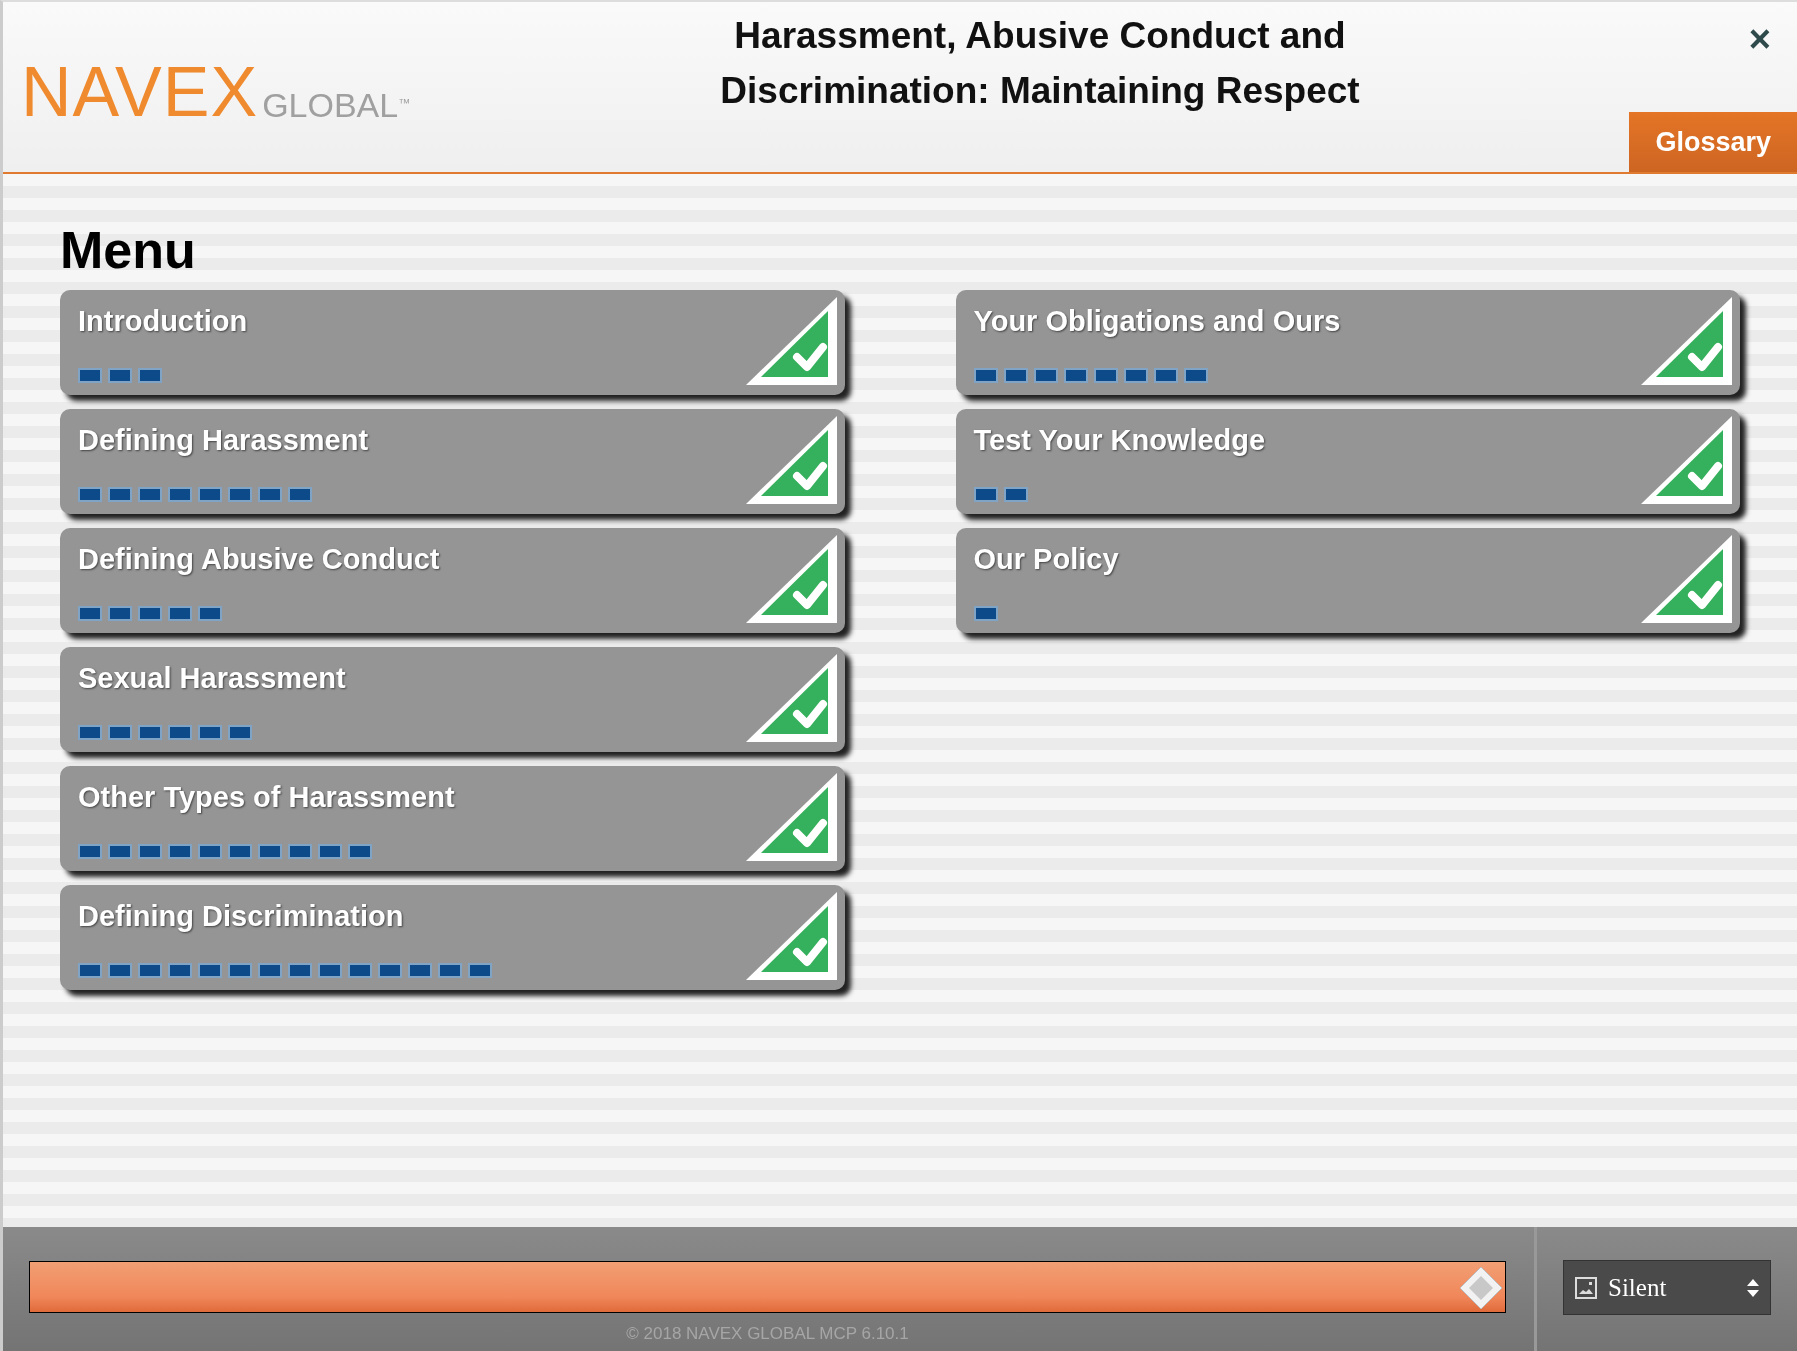 The image size is (1797, 1351). Describe the element at coordinates (1753, 1287) in the screenshot. I see `up-down-arrows-icon` at that location.